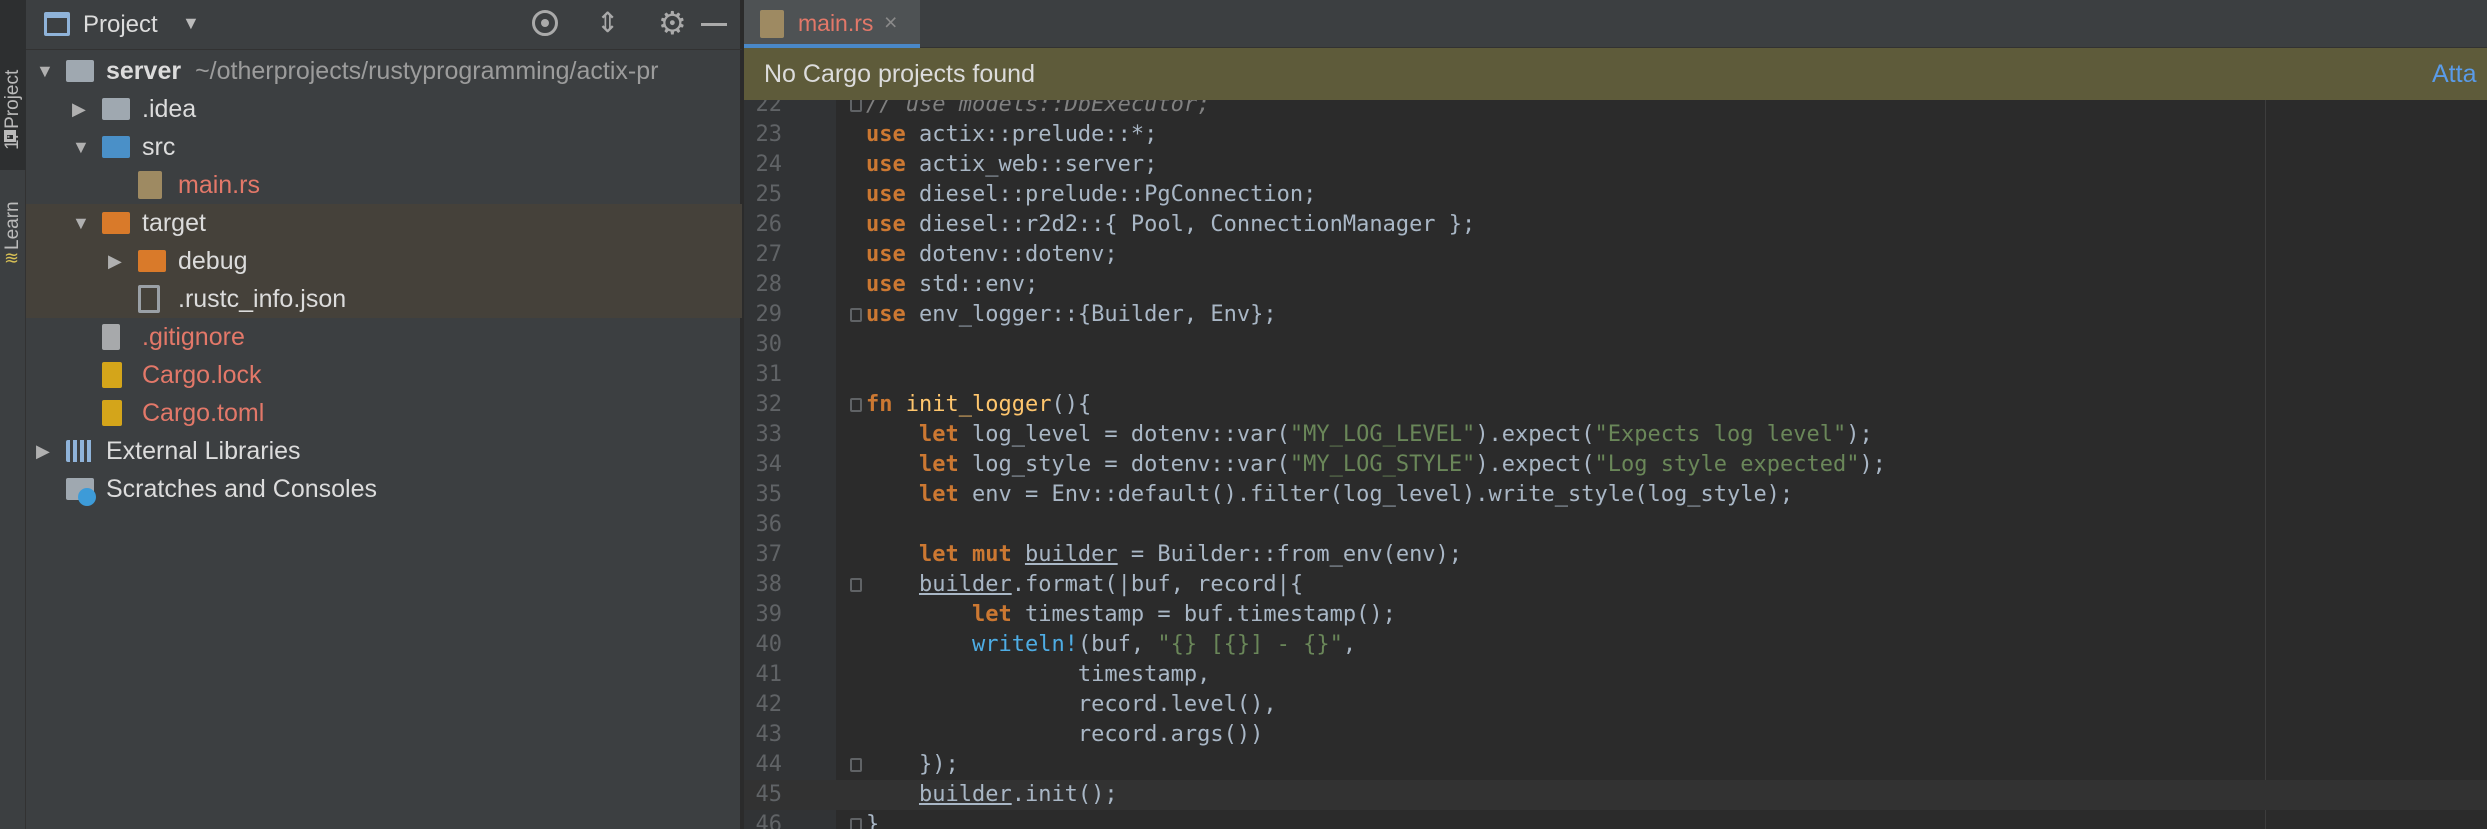  Describe the element at coordinates (1615, 525) in the screenshot. I see `code-line: 36` at that location.